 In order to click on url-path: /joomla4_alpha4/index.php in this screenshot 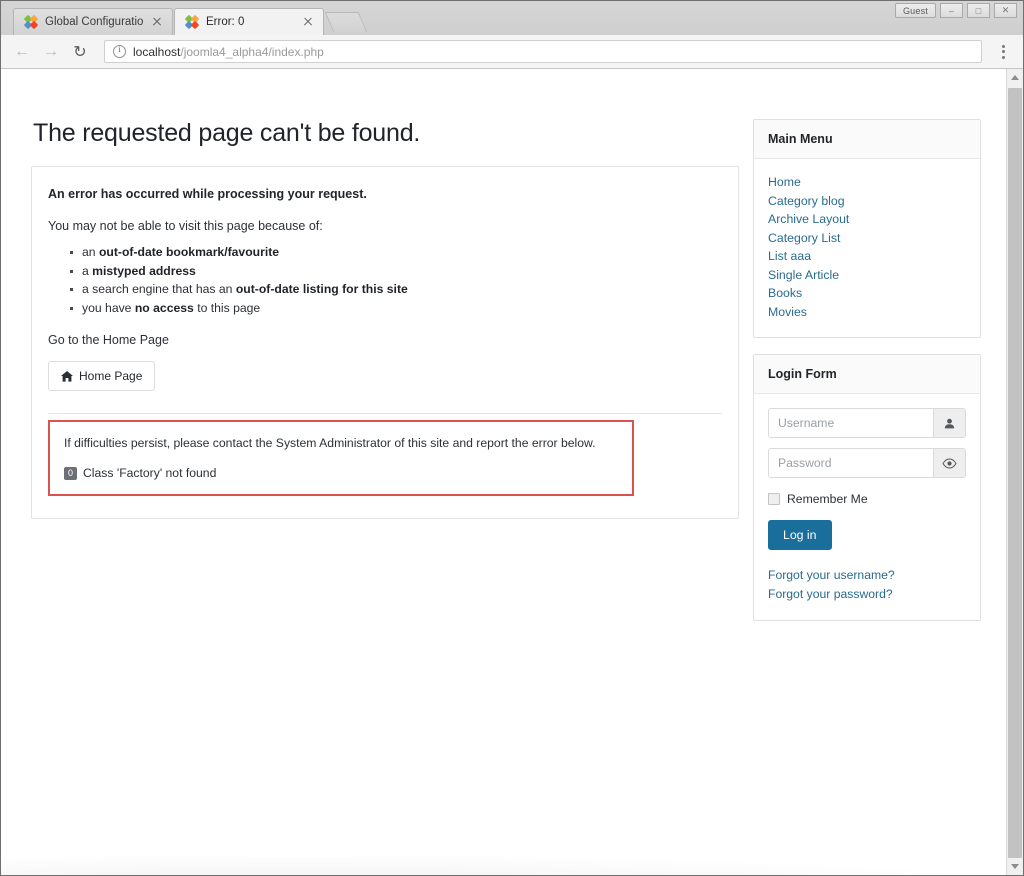, I will do `click(252, 51)`.